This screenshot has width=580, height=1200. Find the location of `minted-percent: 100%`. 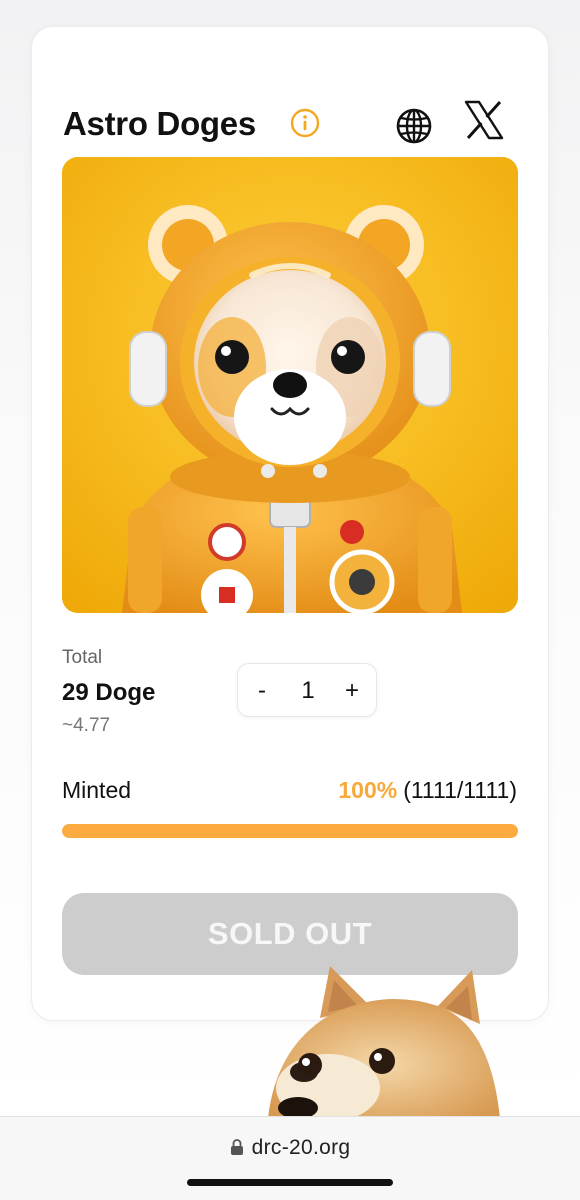

minted-percent: 100% is located at coordinates (368, 790).